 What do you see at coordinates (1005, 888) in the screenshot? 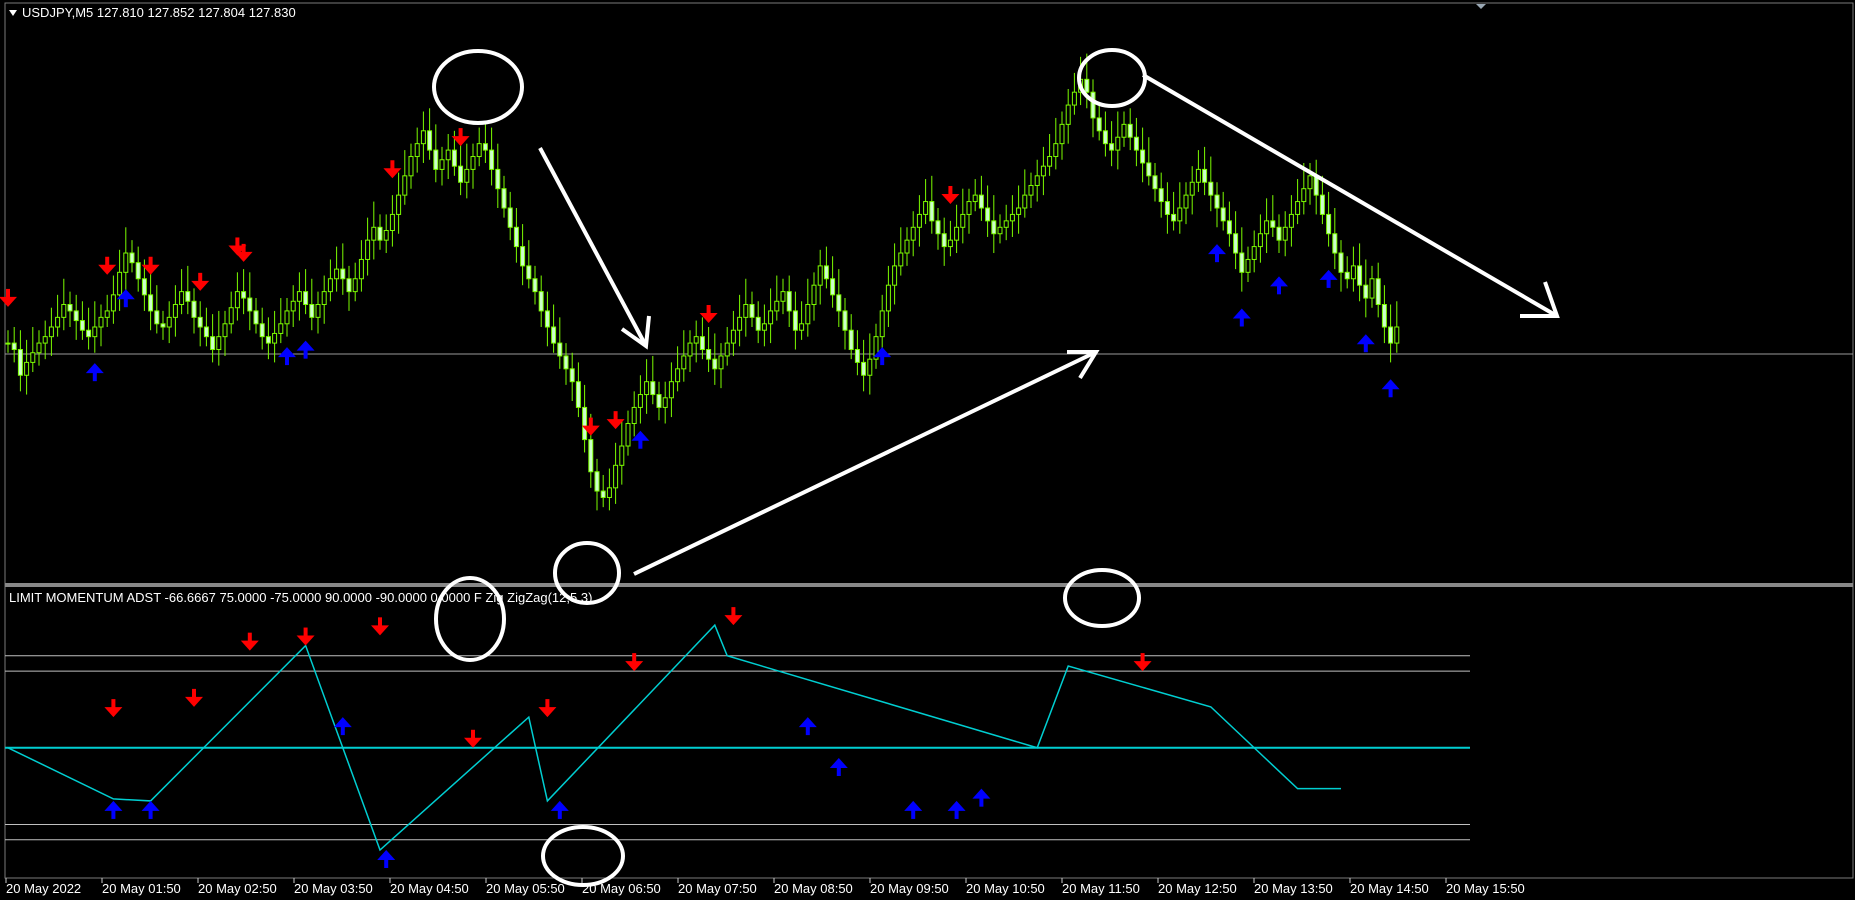
I see `x-tick-label: 20 May 10:50` at bounding box center [1005, 888].